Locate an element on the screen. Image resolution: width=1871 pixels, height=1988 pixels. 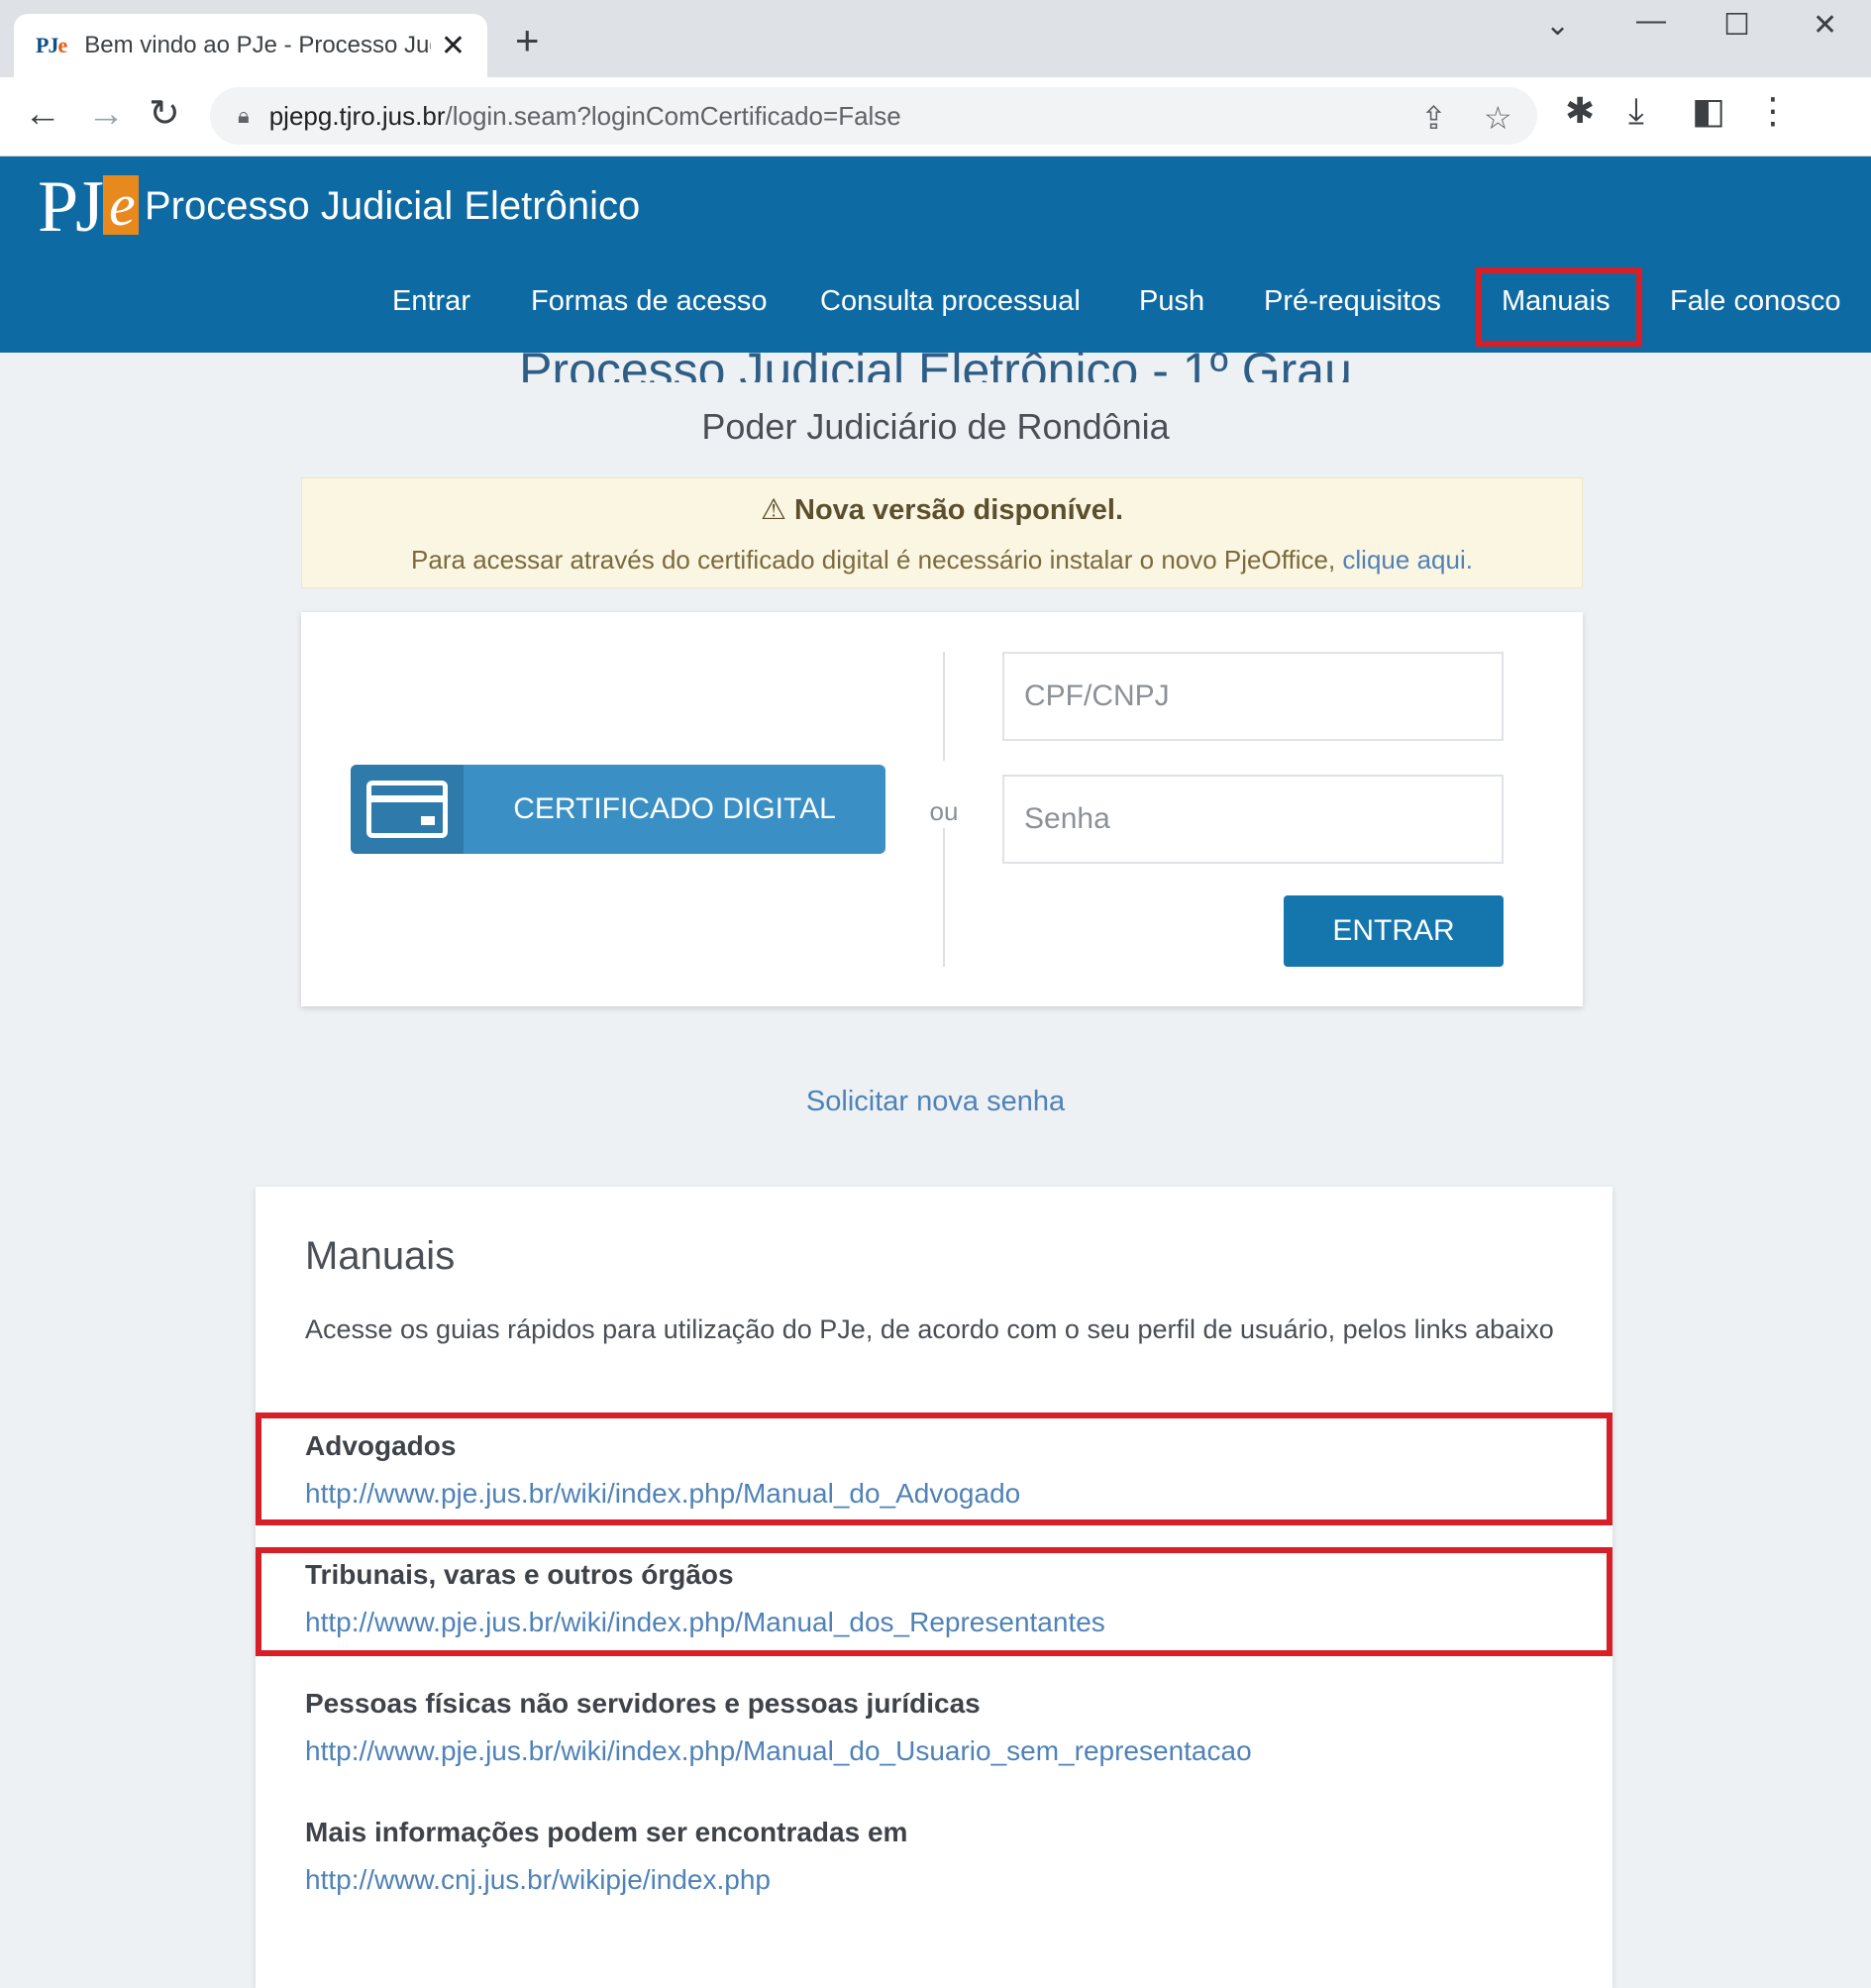
forward-icon: → is located at coordinates (106, 114).